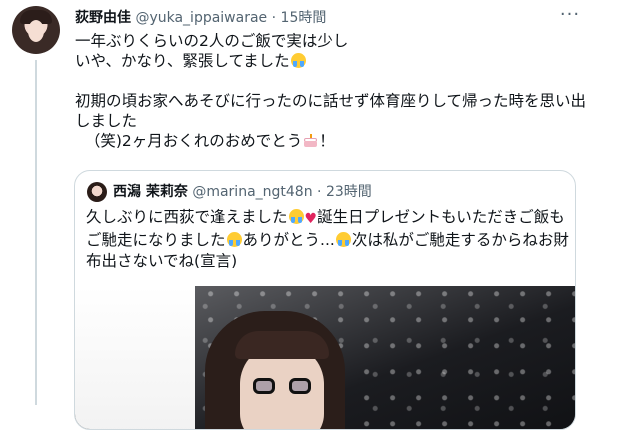 This screenshot has width=623, height=430. What do you see at coordinates (36, 30) in the screenshot?
I see `tweet-avatar` at bounding box center [36, 30].